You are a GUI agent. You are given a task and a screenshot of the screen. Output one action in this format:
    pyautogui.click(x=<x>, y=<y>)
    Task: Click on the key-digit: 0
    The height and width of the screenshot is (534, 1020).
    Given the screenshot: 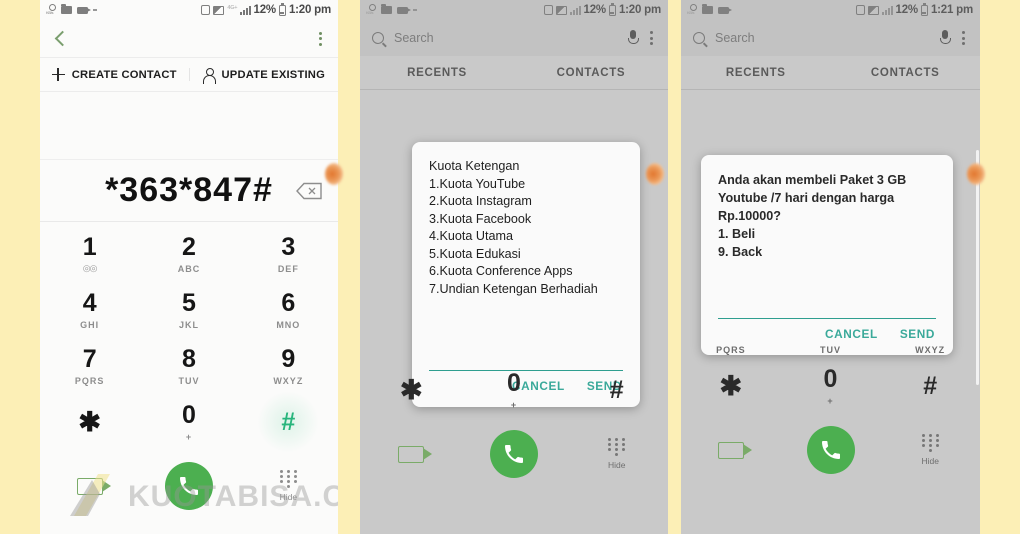 What is the action you would take?
    pyautogui.click(x=830, y=378)
    